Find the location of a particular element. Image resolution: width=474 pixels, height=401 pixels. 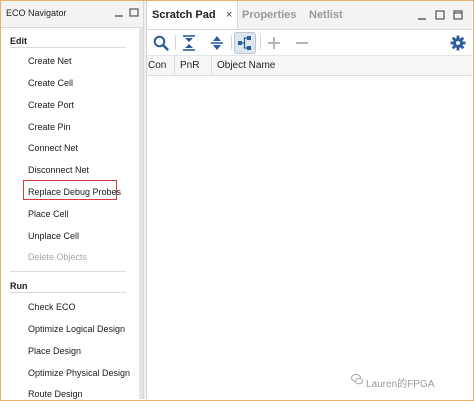

tab-scratch-pad-label: Scratch Pad is located at coordinates (184, 15).